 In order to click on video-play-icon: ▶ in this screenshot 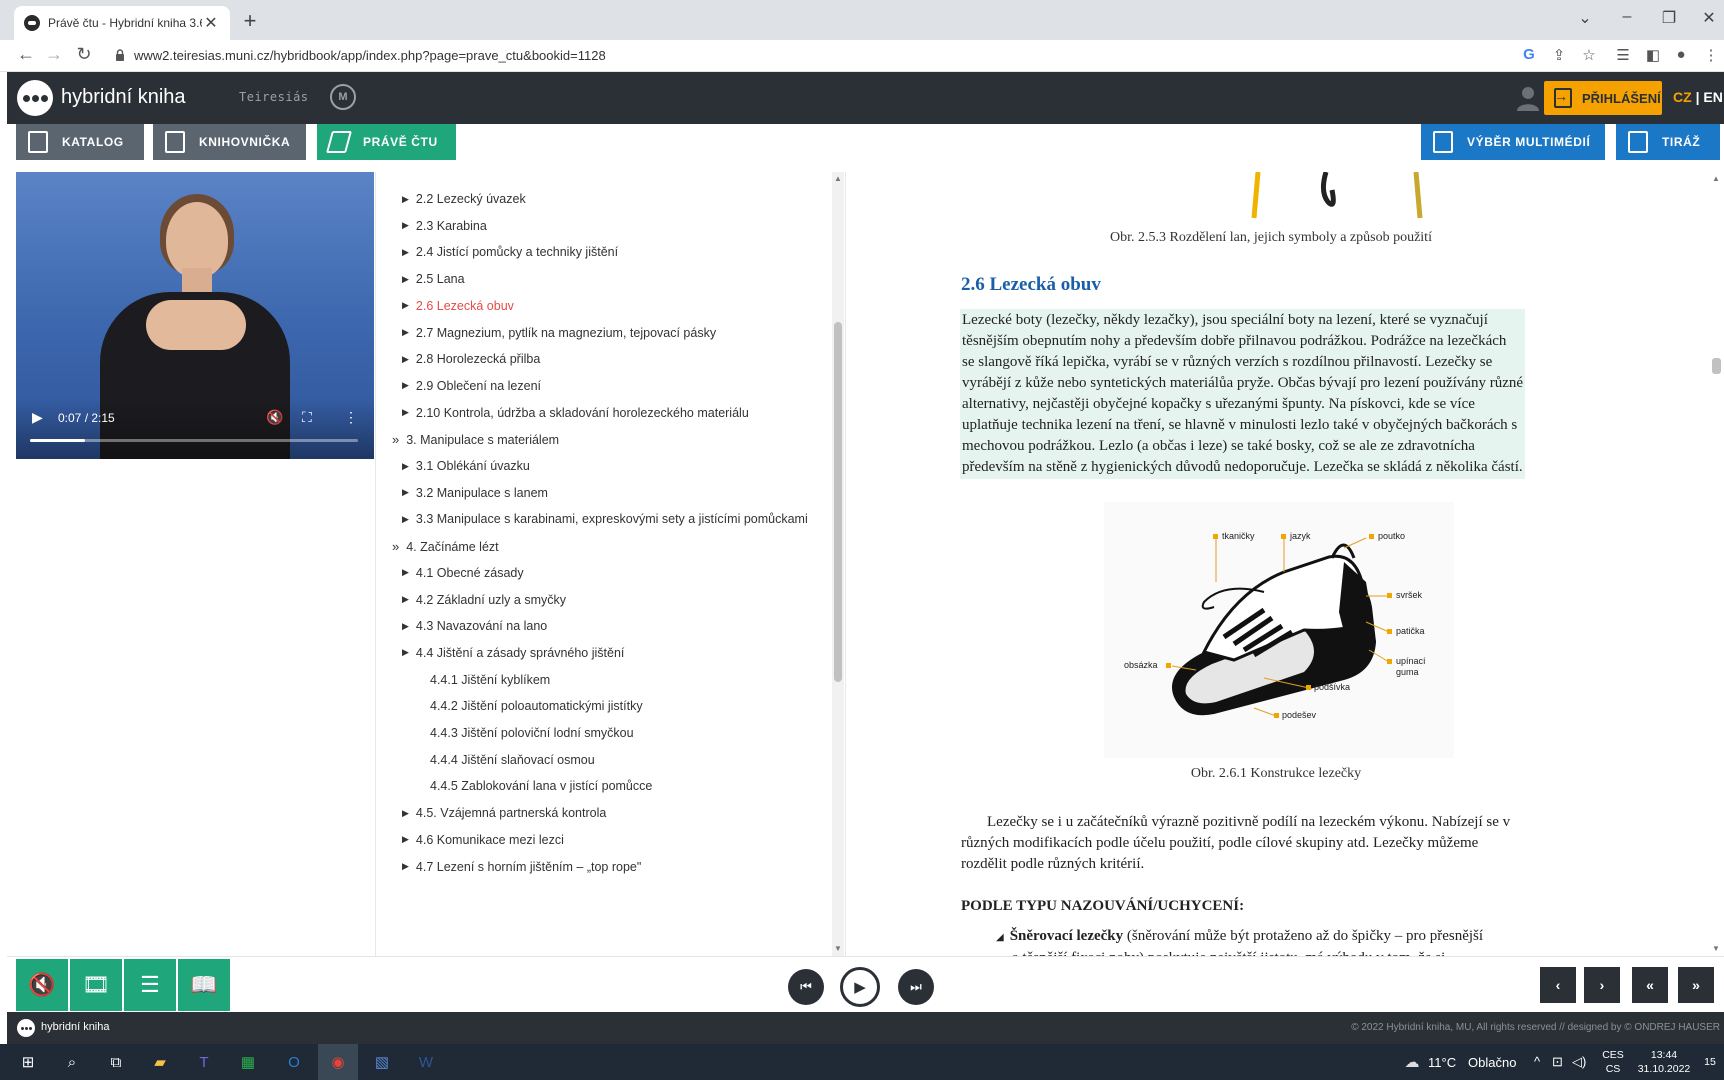, I will do `click(37, 417)`.